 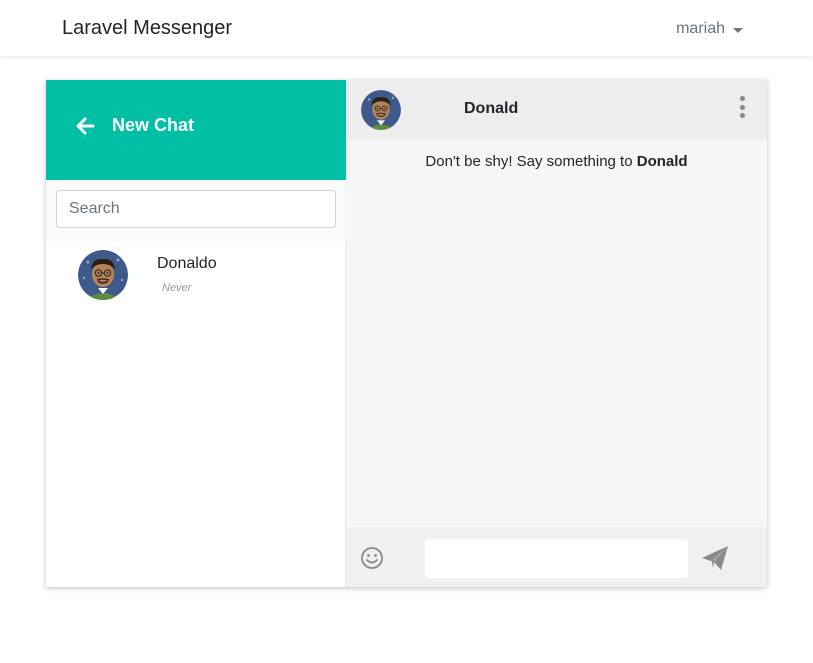 I want to click on empty-chat-contact: Donald, so click(x=662, y=161).